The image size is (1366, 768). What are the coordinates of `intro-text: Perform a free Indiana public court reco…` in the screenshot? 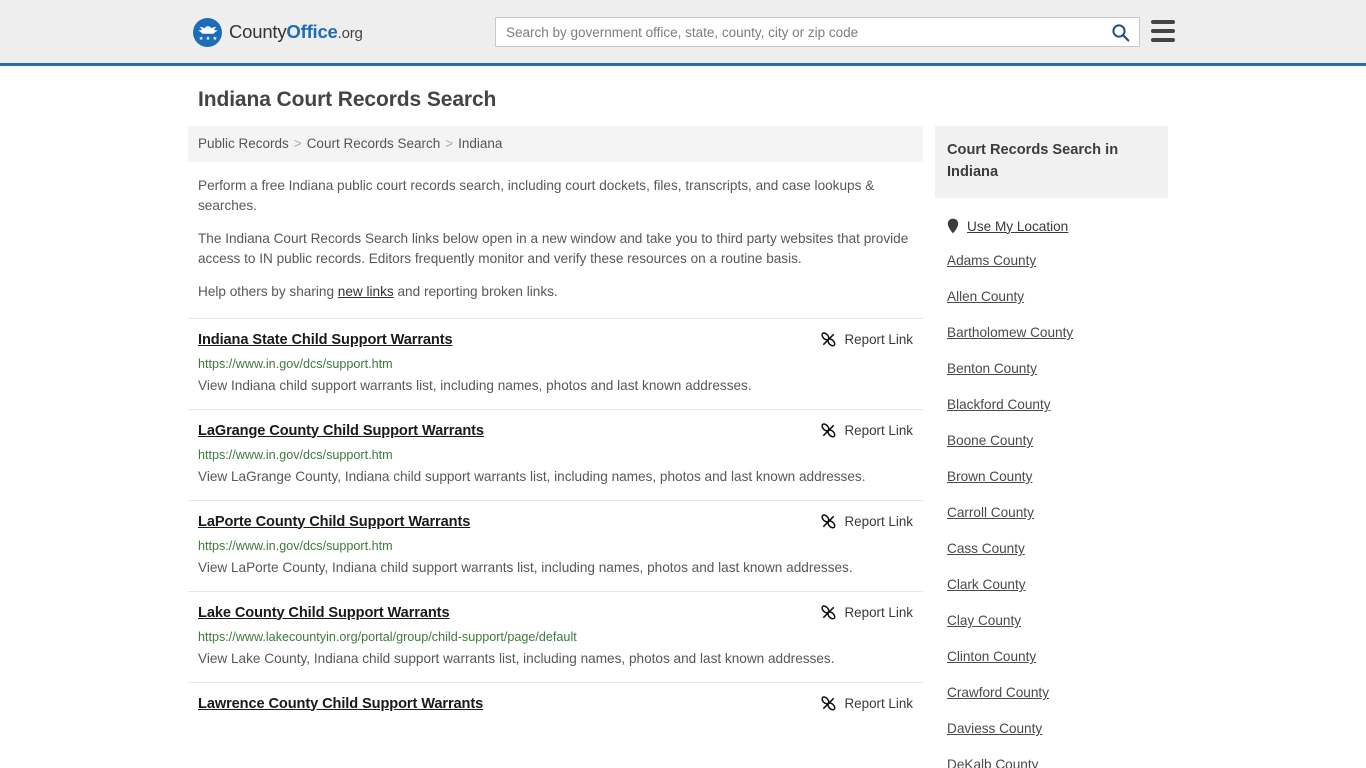 It's located at (555, 239).